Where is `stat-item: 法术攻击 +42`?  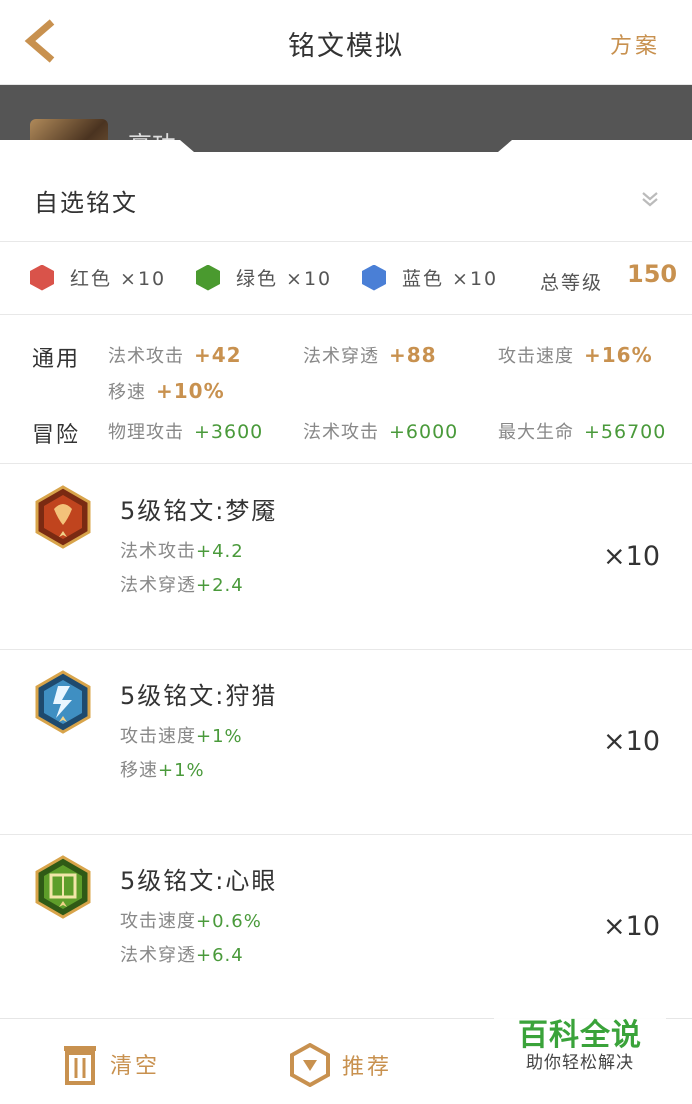
stat-item: 法术攻击 +42 is located at coordinates (175, 355).